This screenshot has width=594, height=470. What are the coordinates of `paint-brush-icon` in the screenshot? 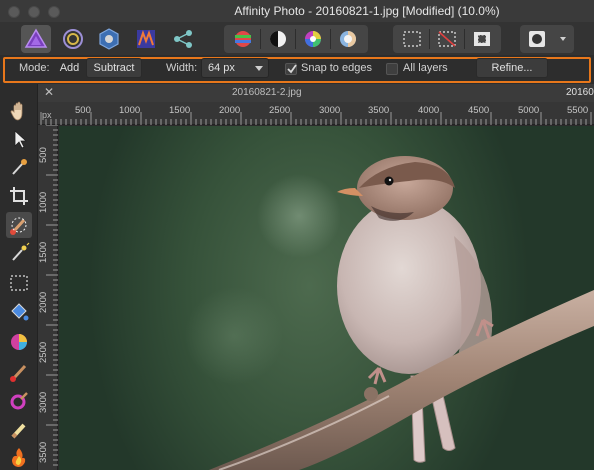 It's located at (18, 373).